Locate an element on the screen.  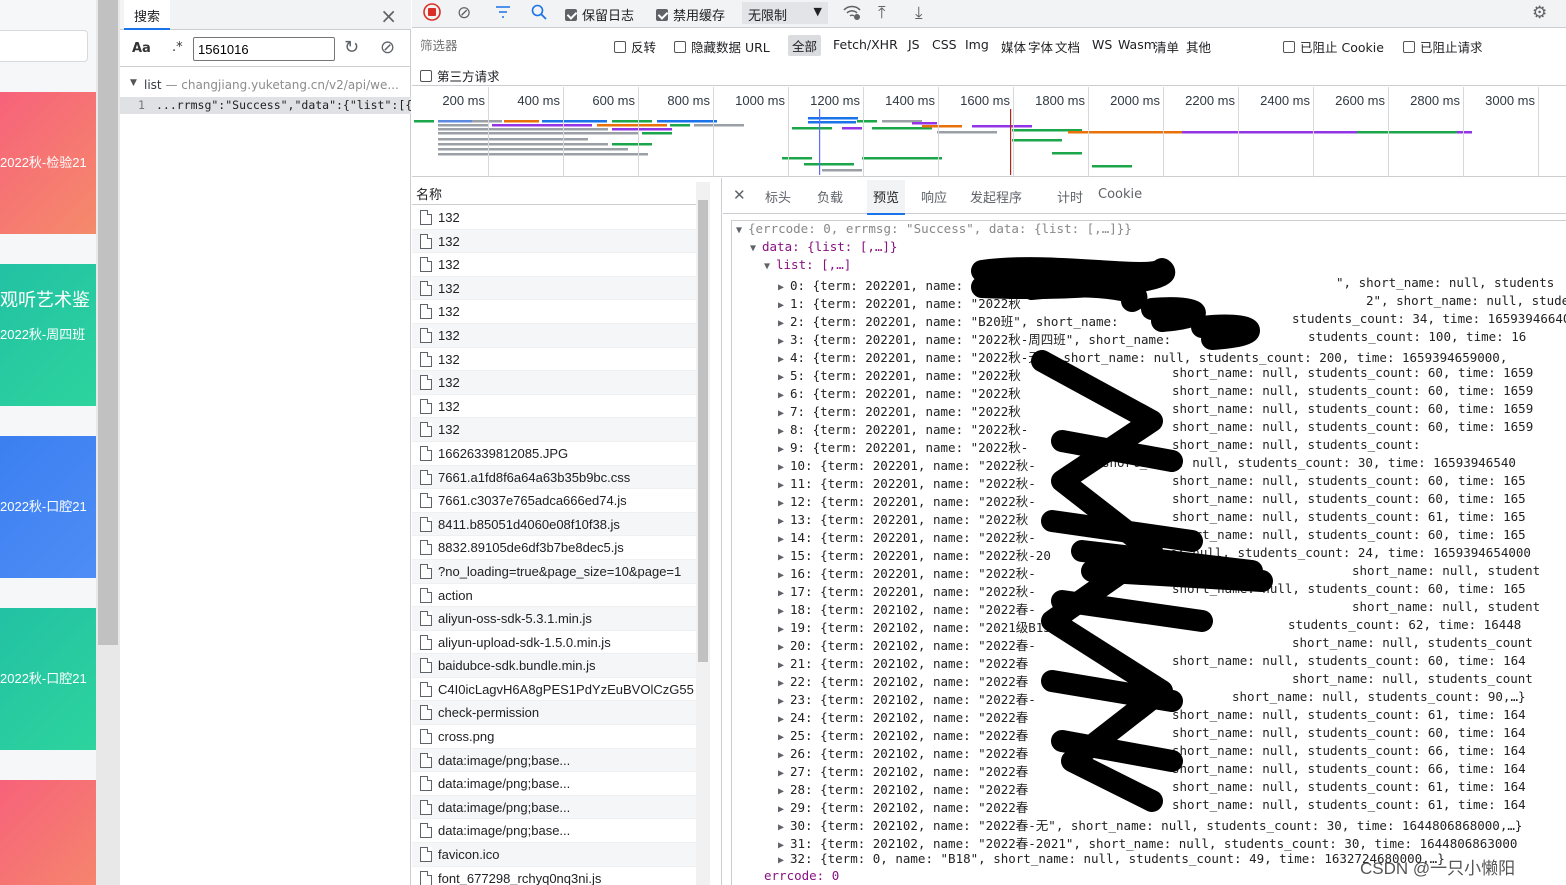
preview-list-item: ▶ 26: {term: 202102, name: "2022春 is located at coordinates (903, 752).